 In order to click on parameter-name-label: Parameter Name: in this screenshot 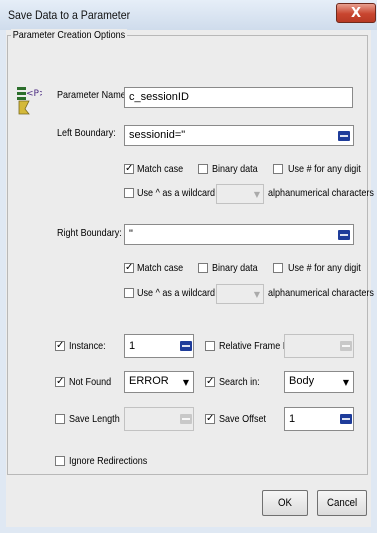, I will do `click(93, 95)`.